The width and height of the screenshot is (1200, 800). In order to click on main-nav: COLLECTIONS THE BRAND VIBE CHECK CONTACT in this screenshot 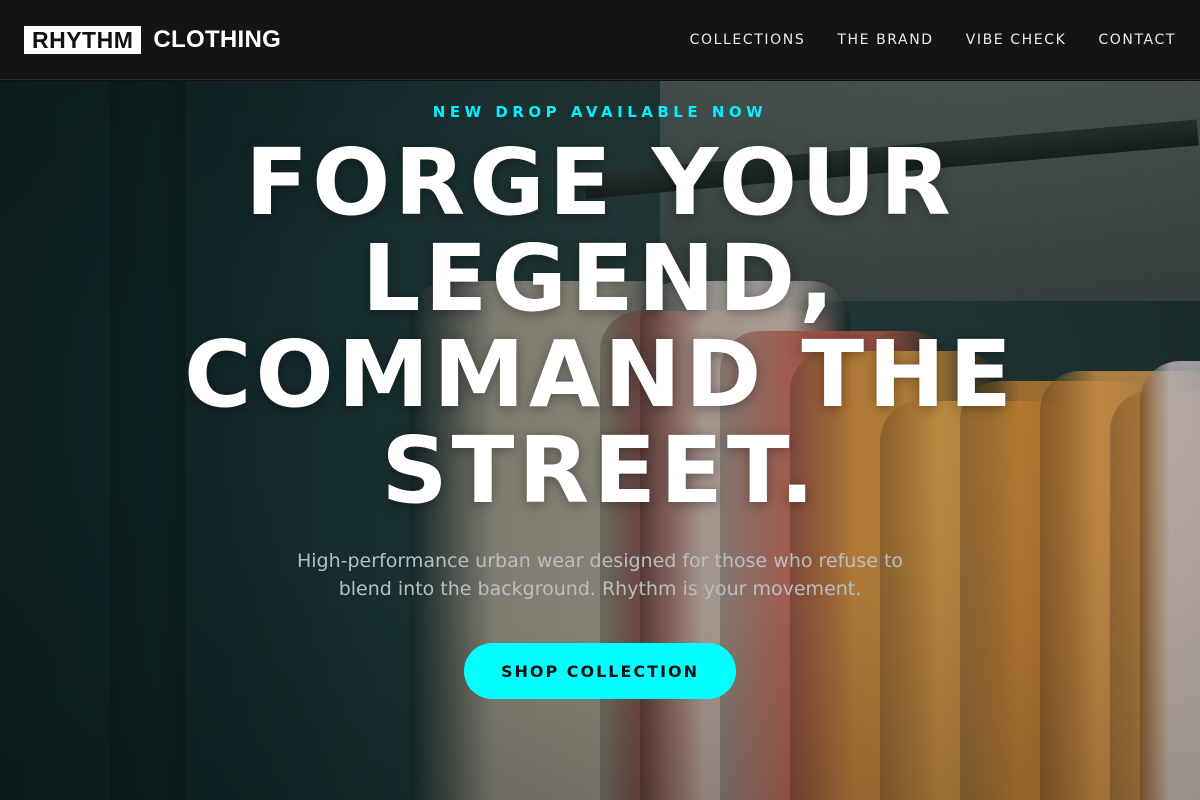, I will do `click(933, 40)`.